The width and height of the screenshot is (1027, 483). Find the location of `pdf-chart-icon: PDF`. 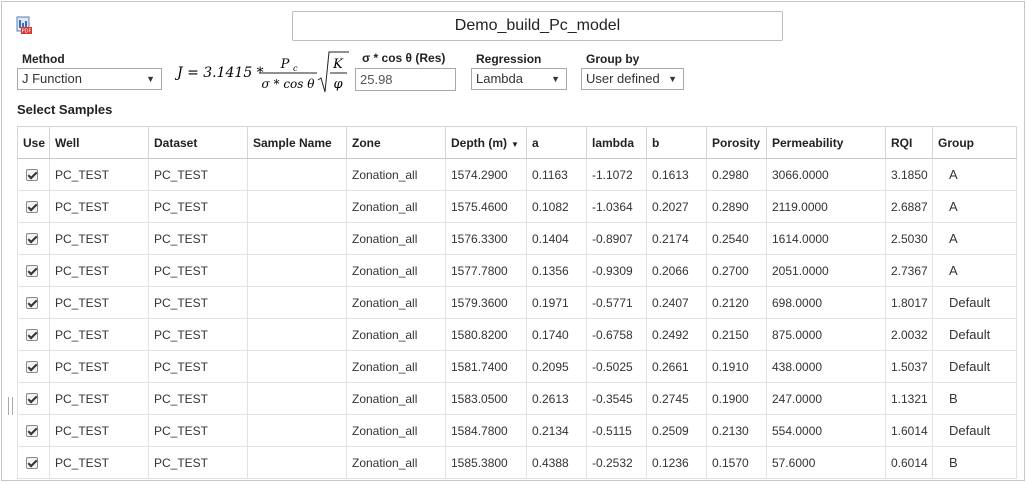

pdf-chart-icon: PDF is located at coordinates (24, 25).